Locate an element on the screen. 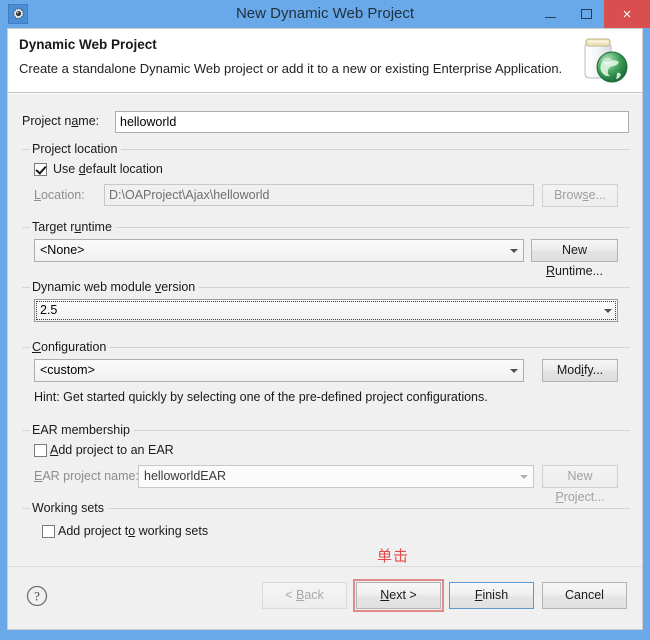  close-icon: × is located at coordinates (627, 14).